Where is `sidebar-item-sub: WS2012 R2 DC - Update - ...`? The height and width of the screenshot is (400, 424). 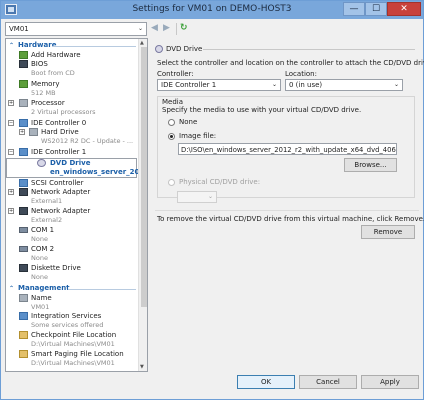
sidebar-item-sub: WS2012 R2 DC - Update - ... is located at coordinates (87, 141).